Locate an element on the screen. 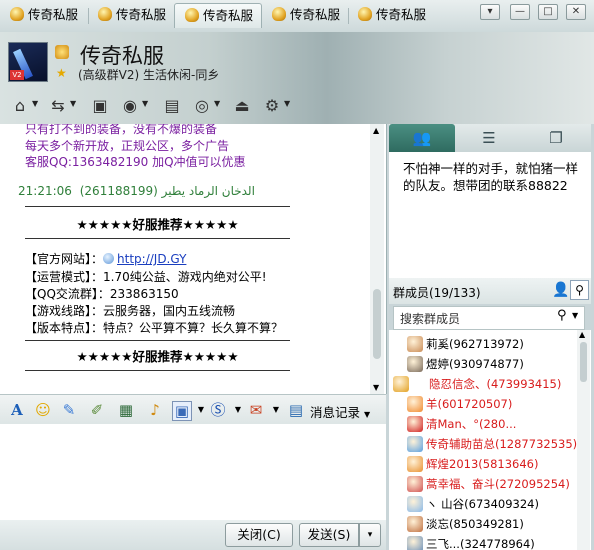 This screenshot has height=550, width=594. pay-icon: Ⓢ is located at coordinates (218, 410).